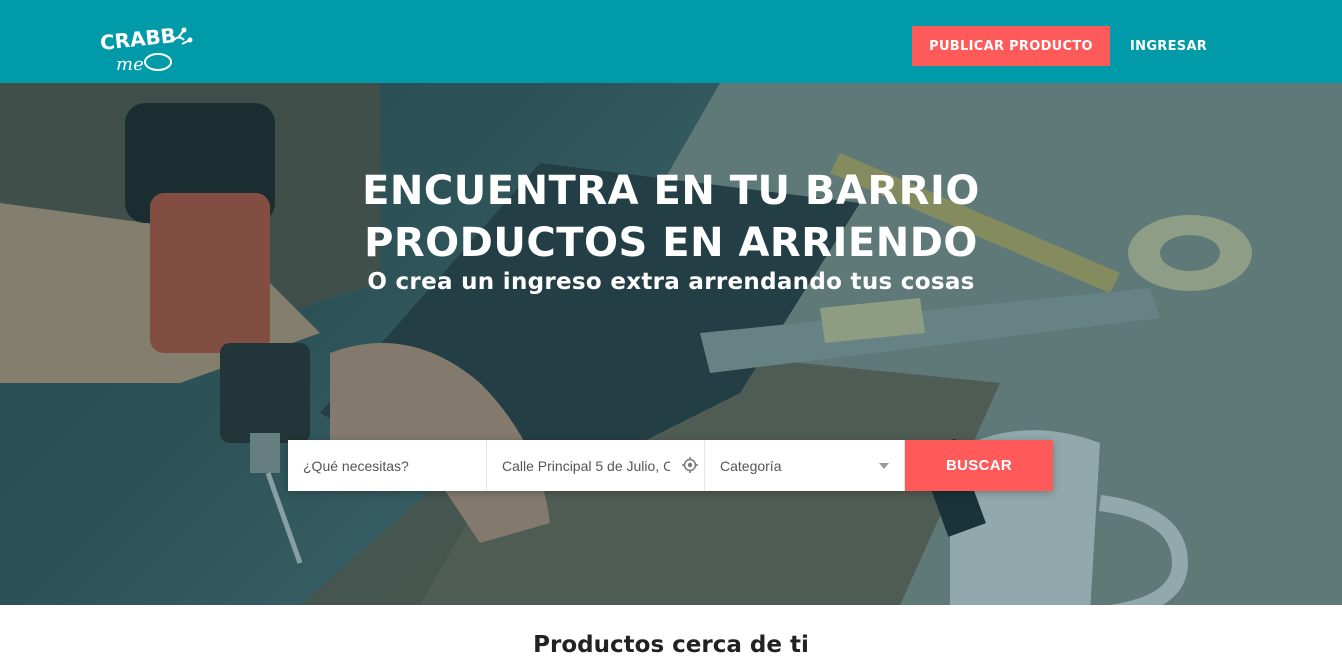 This screenshot has height=665, width=1342. What do you see at coordinates (751, 465) in the screenshot?
I see `category-select-value: Categoría` at bounding box center [751, 465].